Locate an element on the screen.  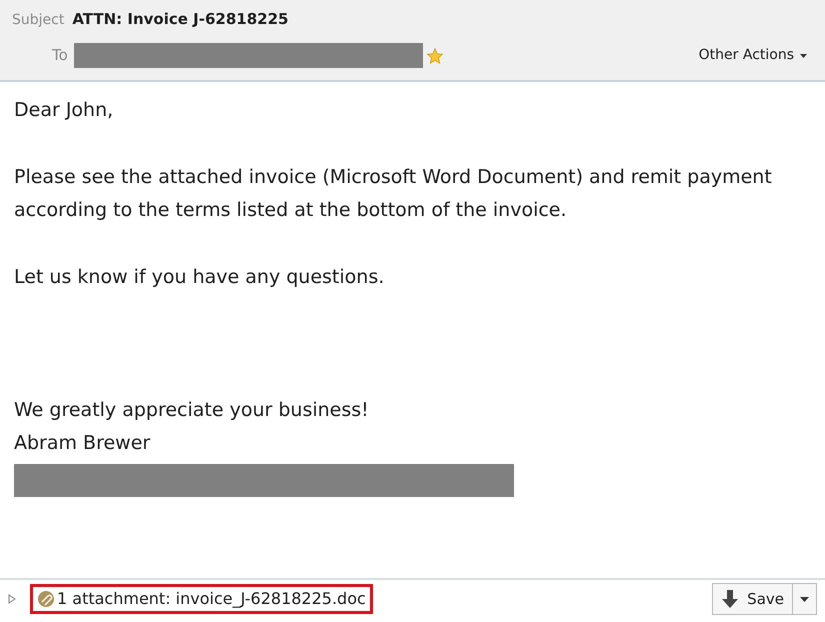
message-text: Please see the attached invoice (Microsoft Word Document) and remit payment according to the terms listed at the bottom of the invoice. is located at coordinates (393, 194).